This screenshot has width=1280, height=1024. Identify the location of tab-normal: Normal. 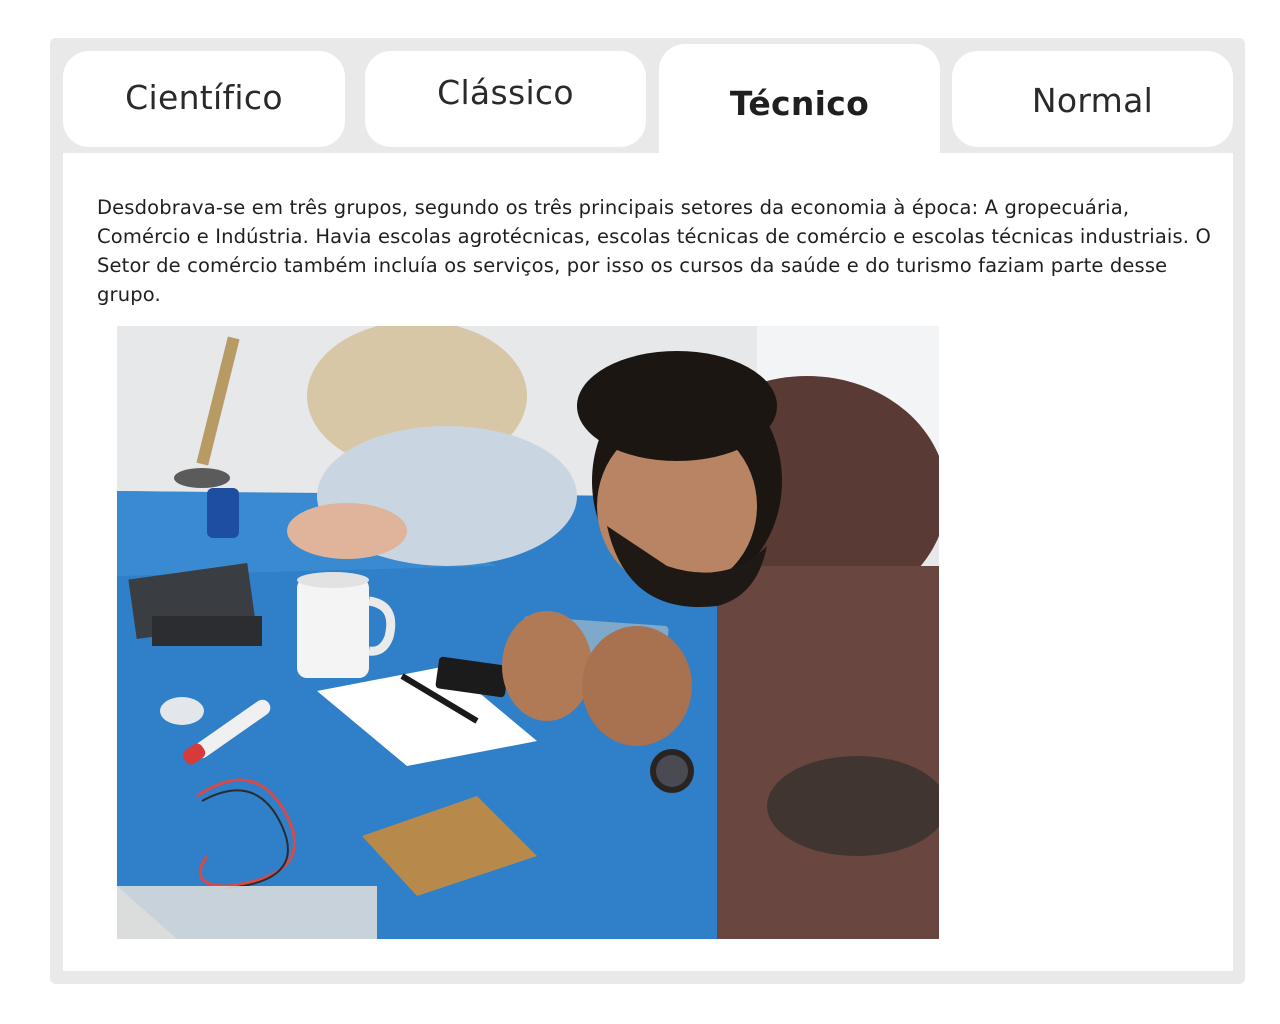
(1092, 99).